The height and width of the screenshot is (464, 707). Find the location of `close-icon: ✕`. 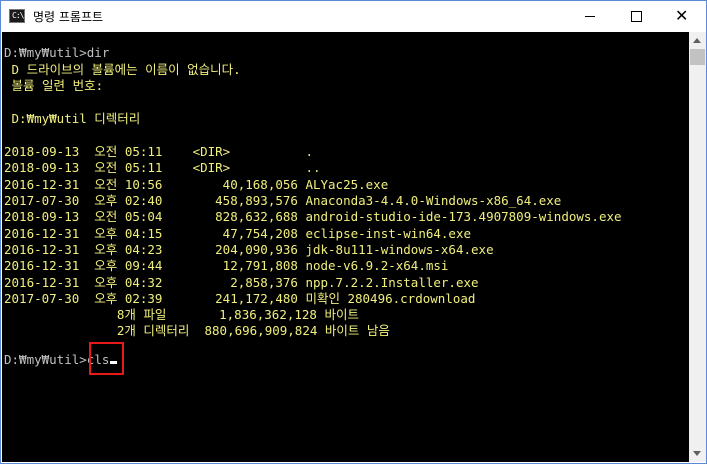

close-icon: ✕ is located at coordinates (682, 15).